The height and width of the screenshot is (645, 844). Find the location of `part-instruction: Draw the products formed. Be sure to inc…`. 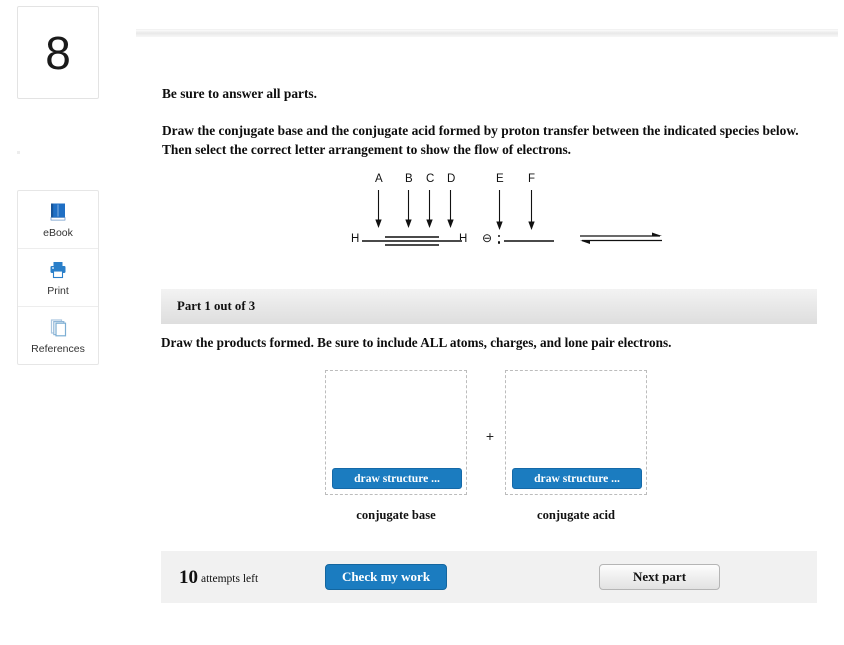

part-instruction: Draw the products formed. Be sure to inc… is located at coordinates (416, 342).